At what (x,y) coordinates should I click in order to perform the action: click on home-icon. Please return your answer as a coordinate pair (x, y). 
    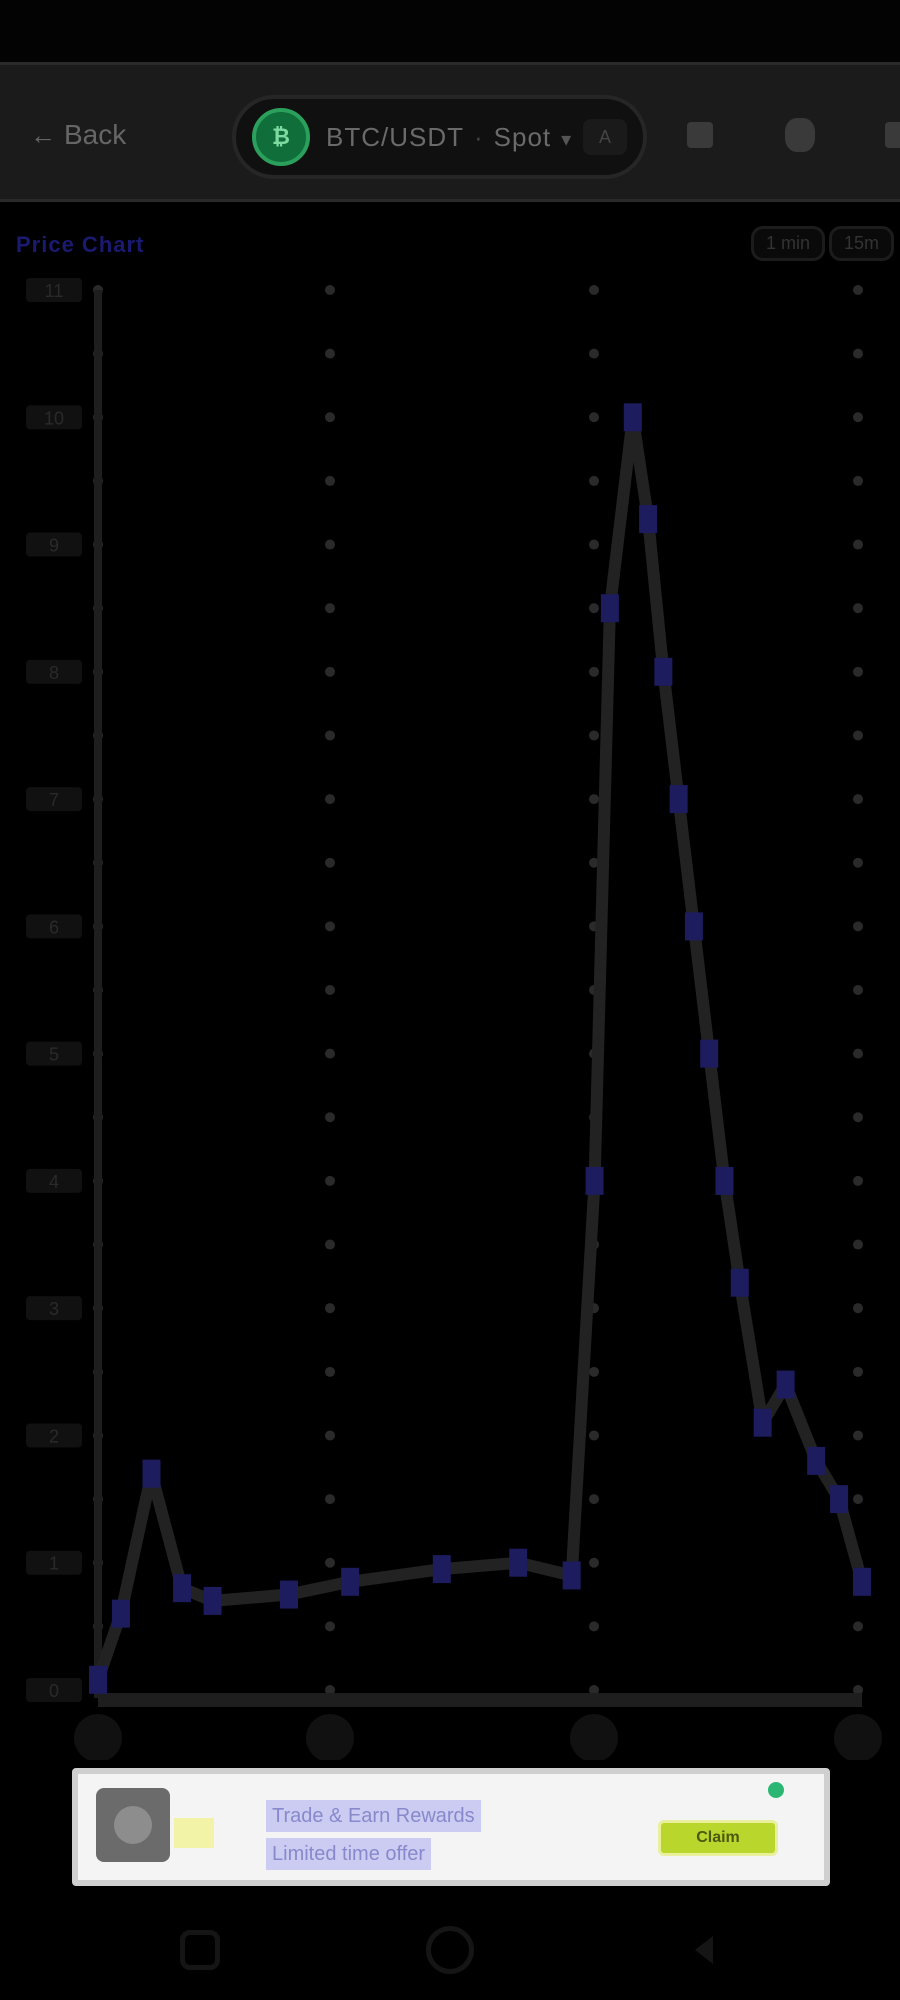
    Looking at the image, I should click on (450, 1950).